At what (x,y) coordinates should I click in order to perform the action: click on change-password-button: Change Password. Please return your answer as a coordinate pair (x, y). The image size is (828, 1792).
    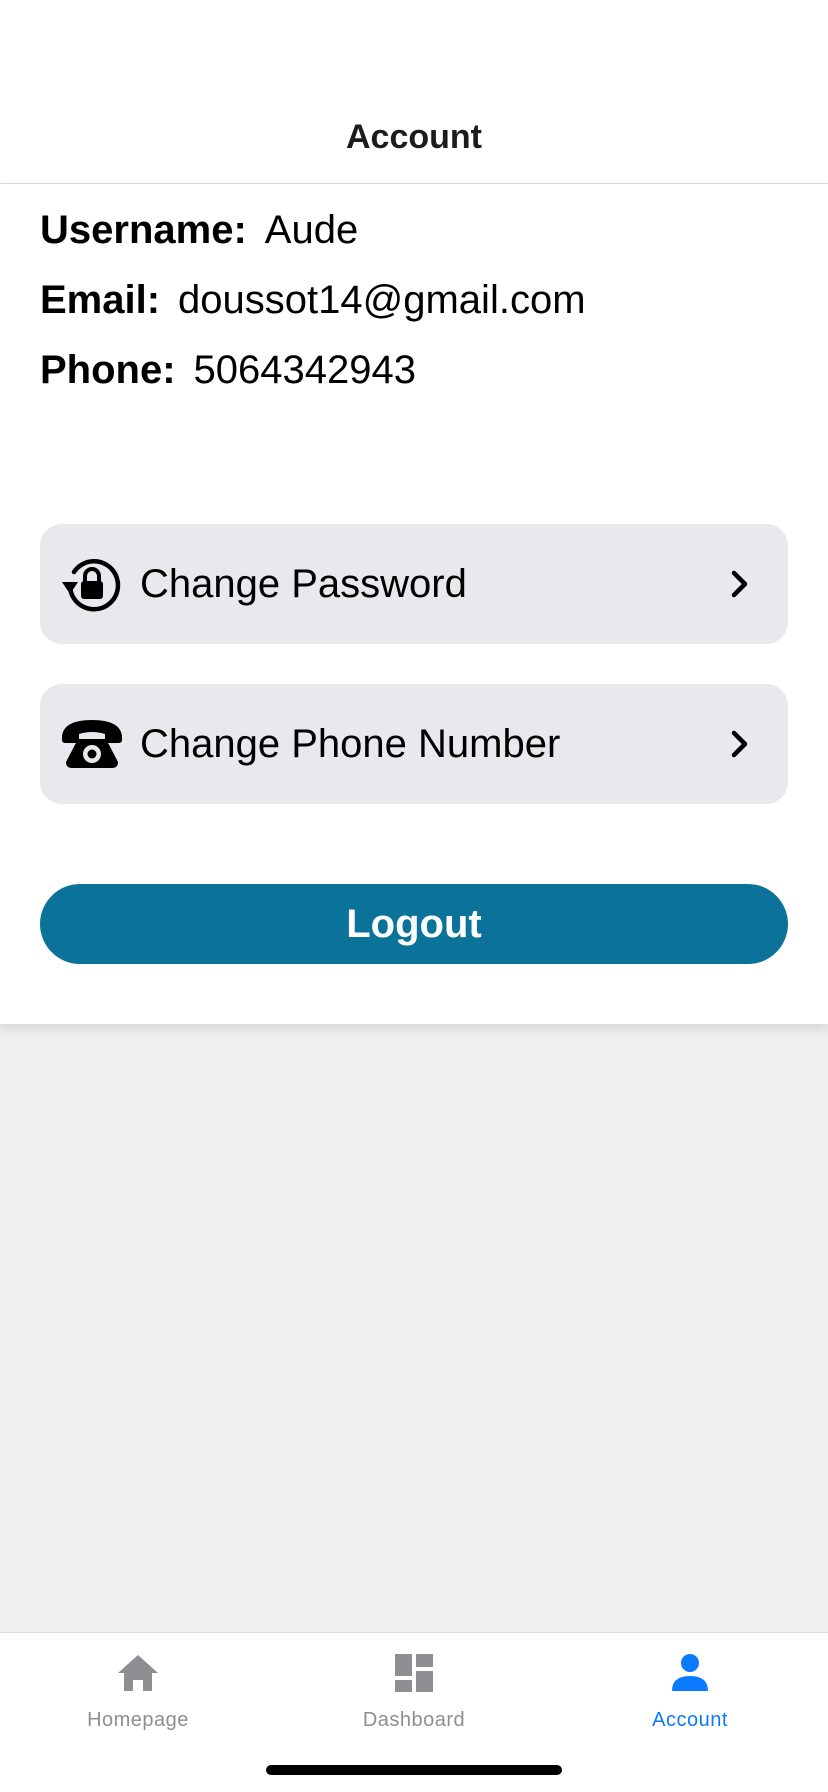
    Looking at the image, I should click on (414, 584).